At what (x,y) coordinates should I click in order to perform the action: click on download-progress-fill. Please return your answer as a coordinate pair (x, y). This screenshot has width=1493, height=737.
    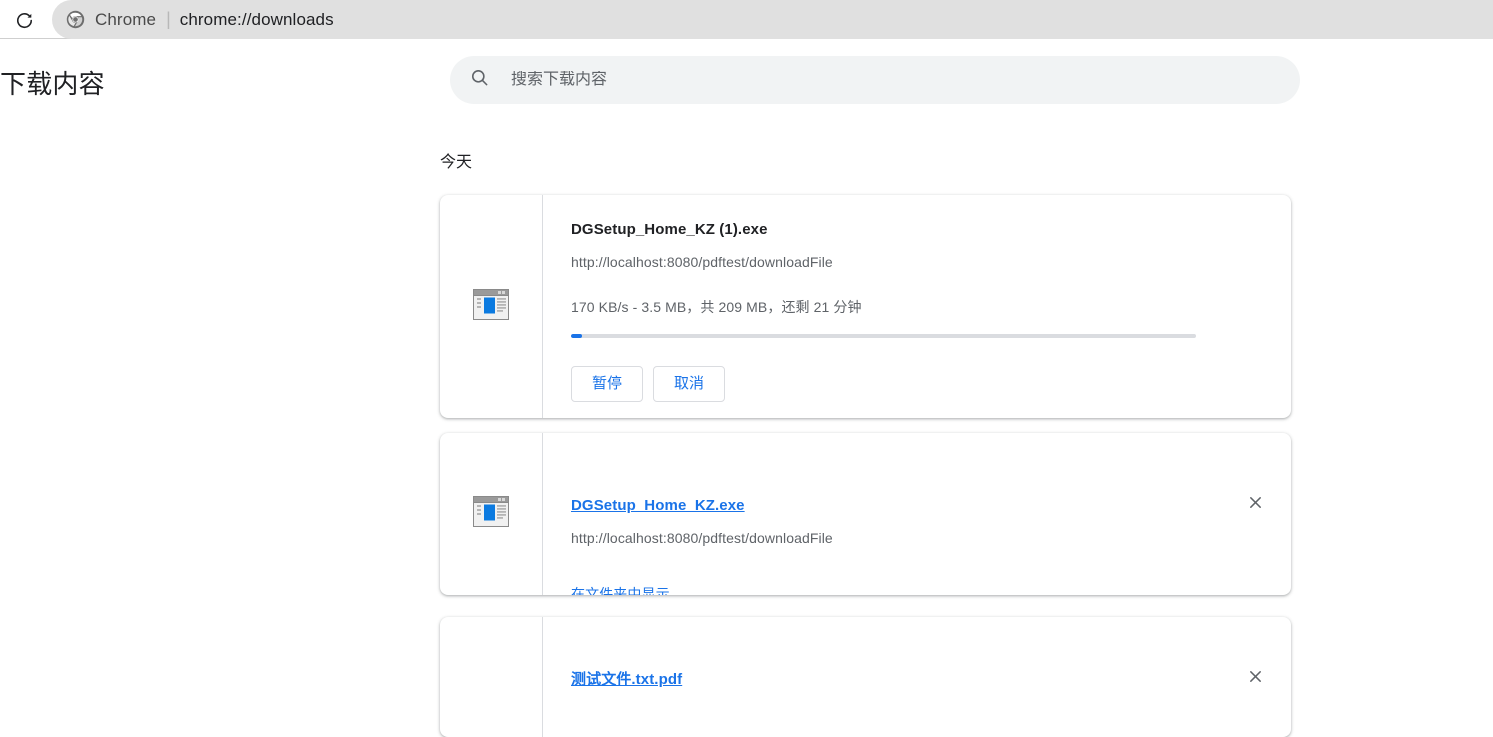
    Looking at the image, I should click on (576, 336).